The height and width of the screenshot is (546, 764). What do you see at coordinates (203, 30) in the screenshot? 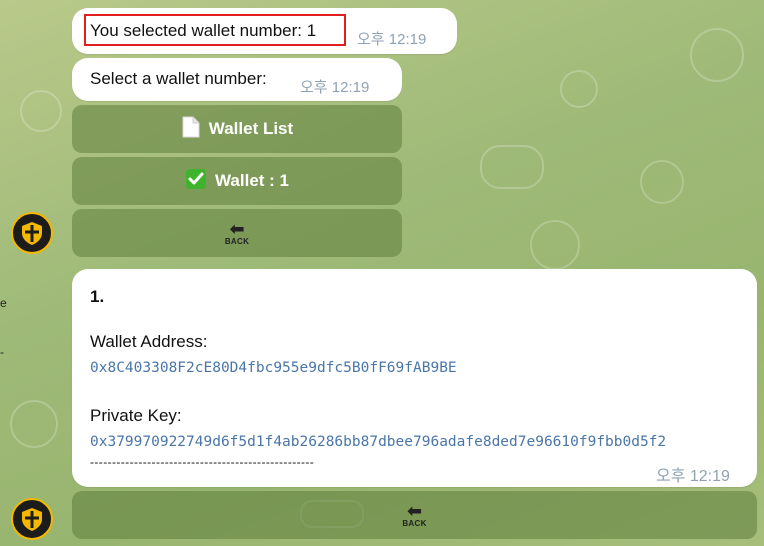
I see `selected-wallet-text: You selected wallet number: 1` at bounding box center [203, 30].